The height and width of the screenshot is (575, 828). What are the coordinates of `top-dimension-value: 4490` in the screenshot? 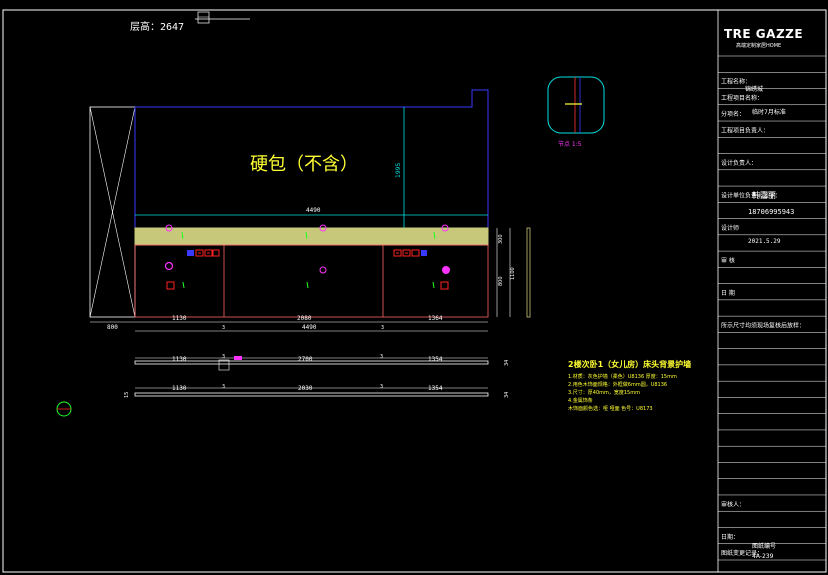 It's located at (313, 210).